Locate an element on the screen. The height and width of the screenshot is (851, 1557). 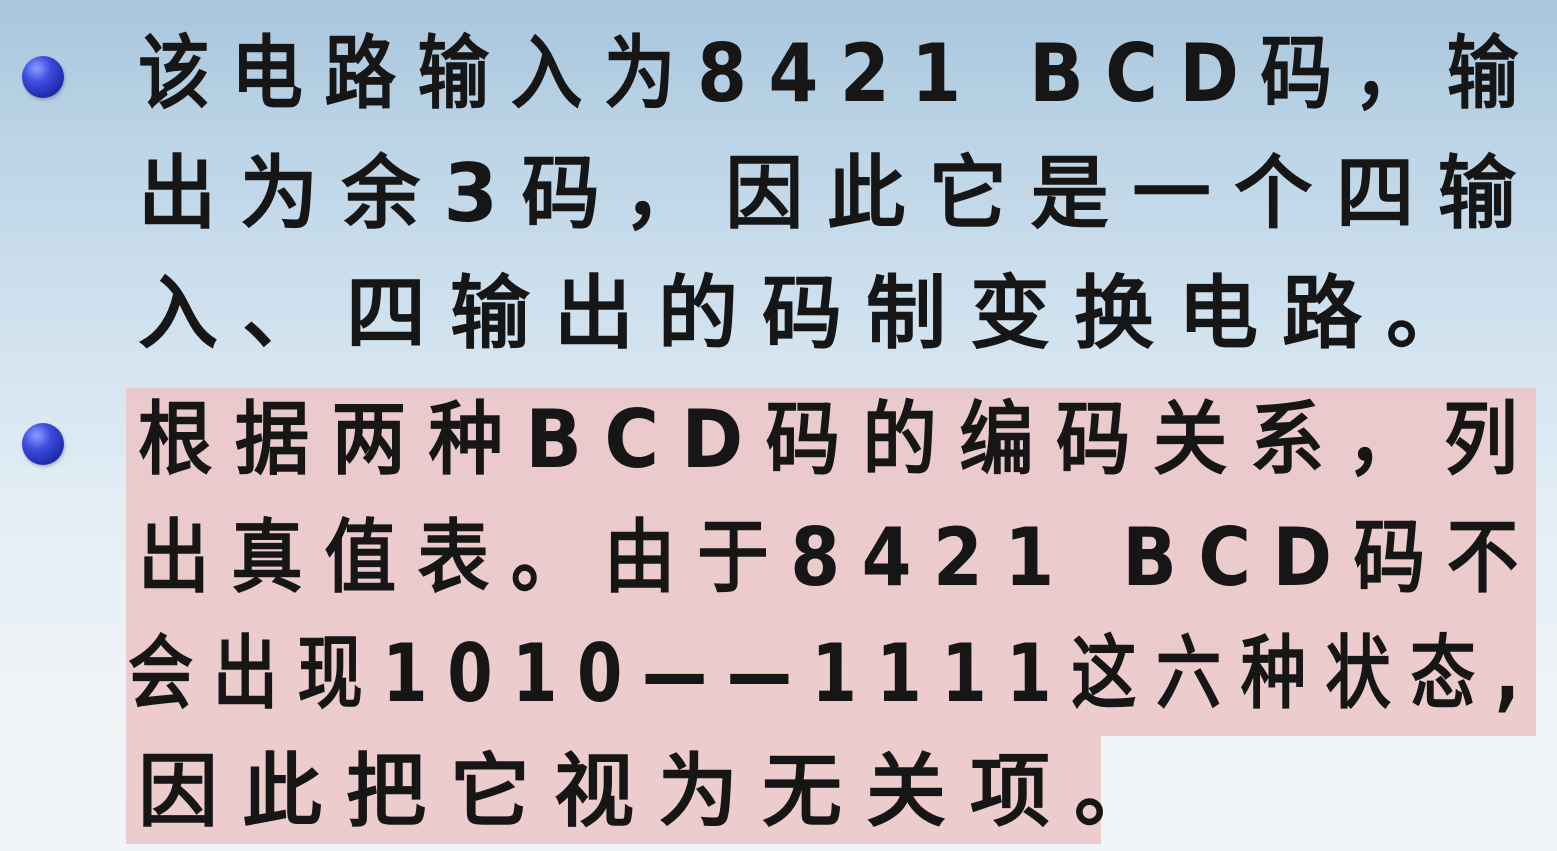
text-line: 出真值表。由于8421 BCD码不 is located at coordinates (839, 557).